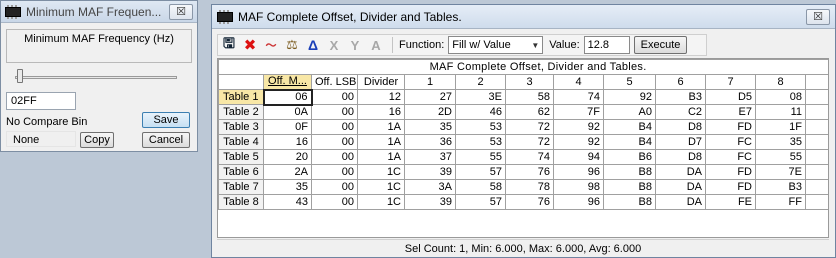 This screenshot has height=258, width=836. What do you see at coordinates (287, 127) in the screenshot?
I see `table-cell: 0F` at bounding box center [287, 127].